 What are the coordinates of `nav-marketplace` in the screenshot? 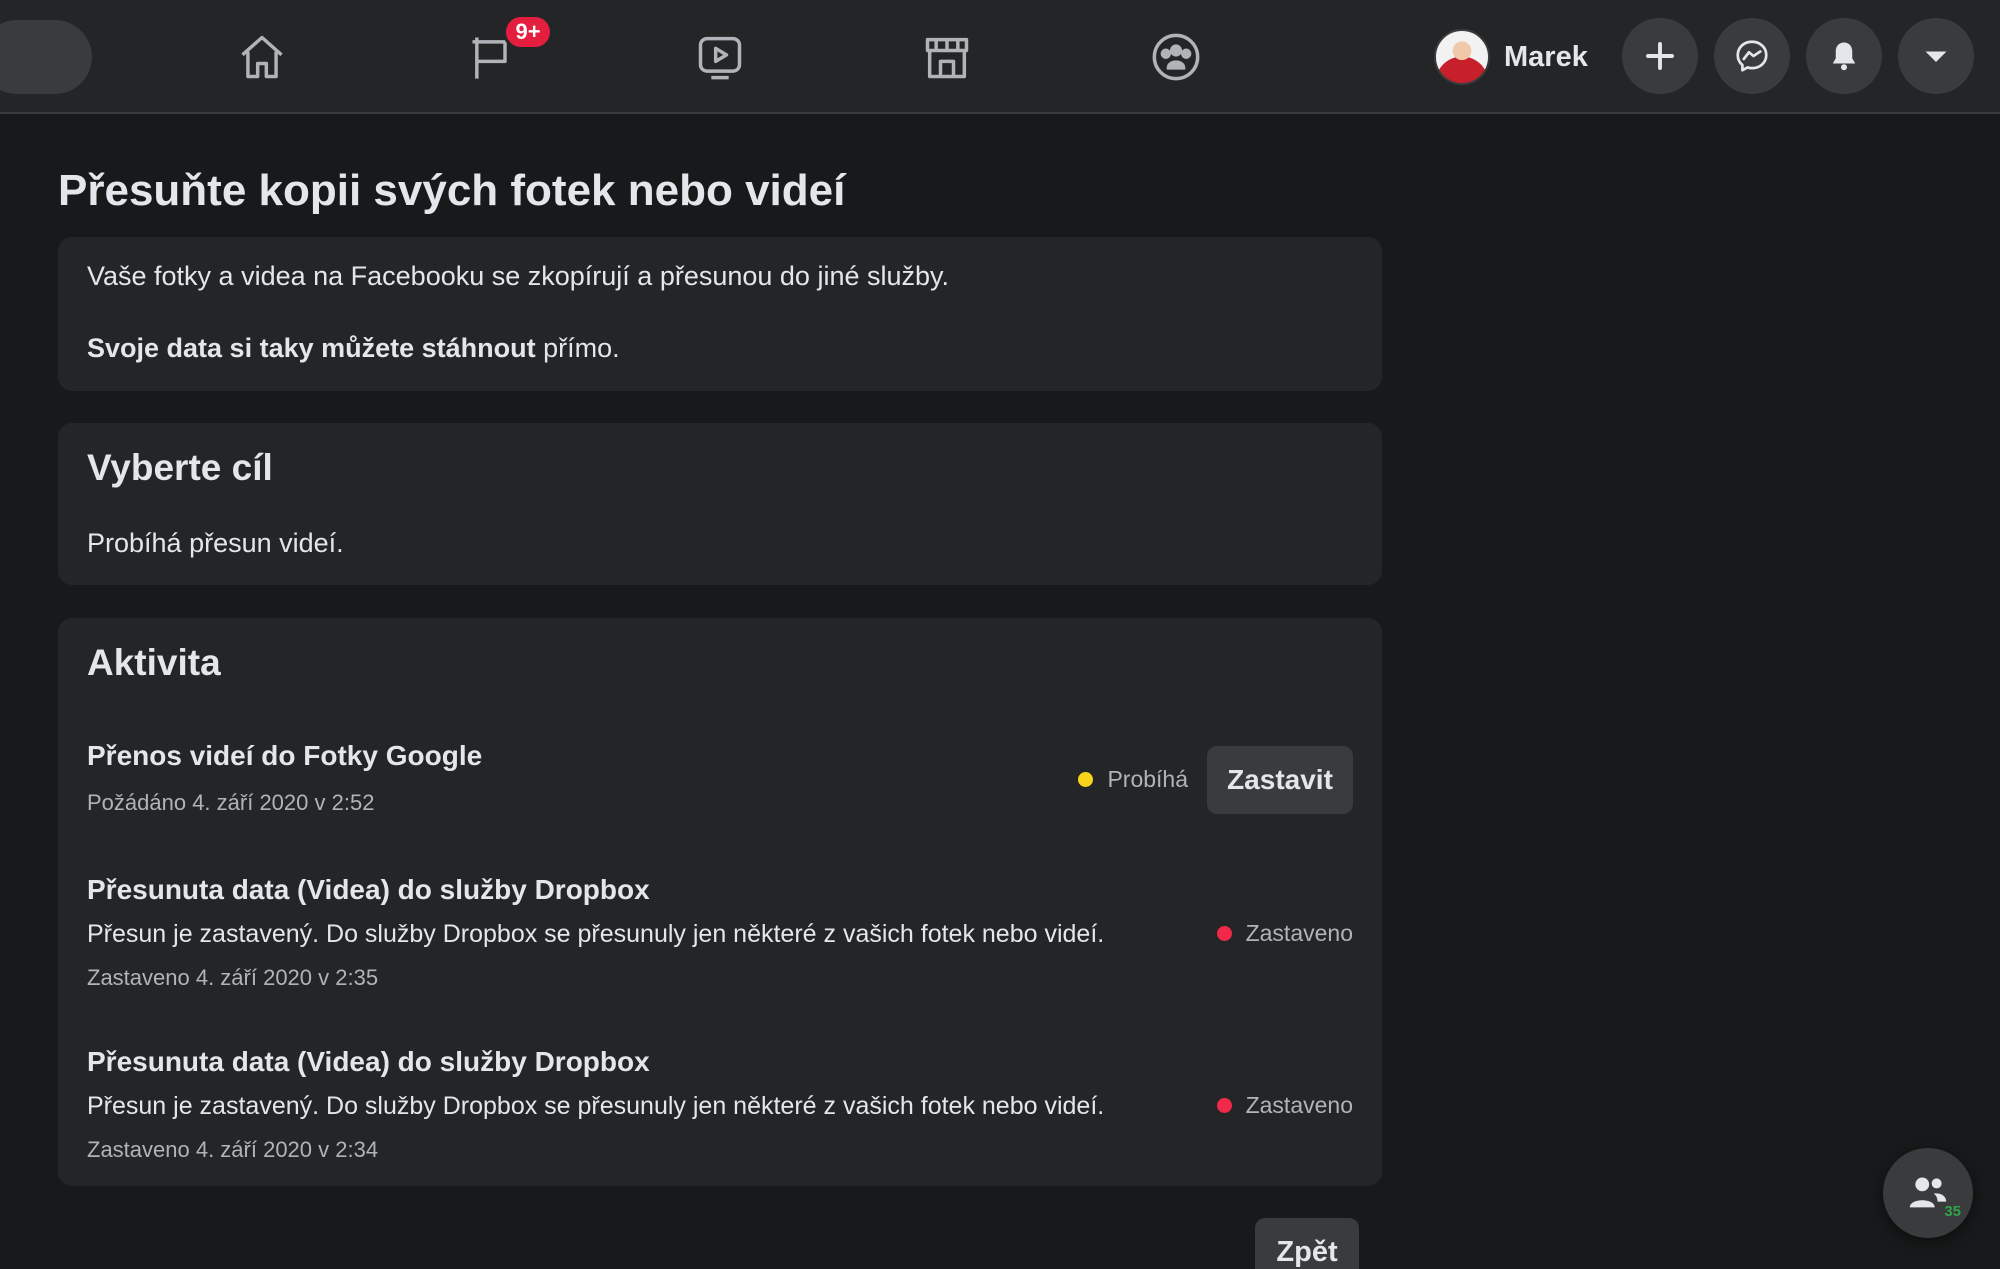 It's located at (947, 57).